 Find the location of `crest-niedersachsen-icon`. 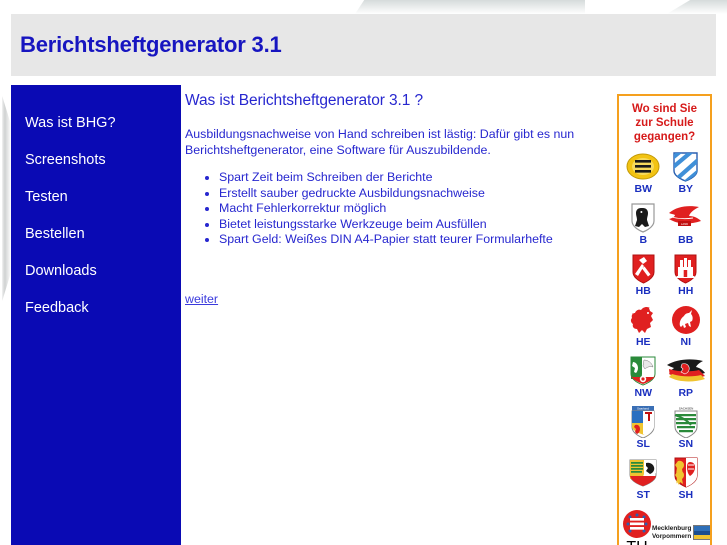

crest-niedersachsen-icon is located at coordinates (686, 319).